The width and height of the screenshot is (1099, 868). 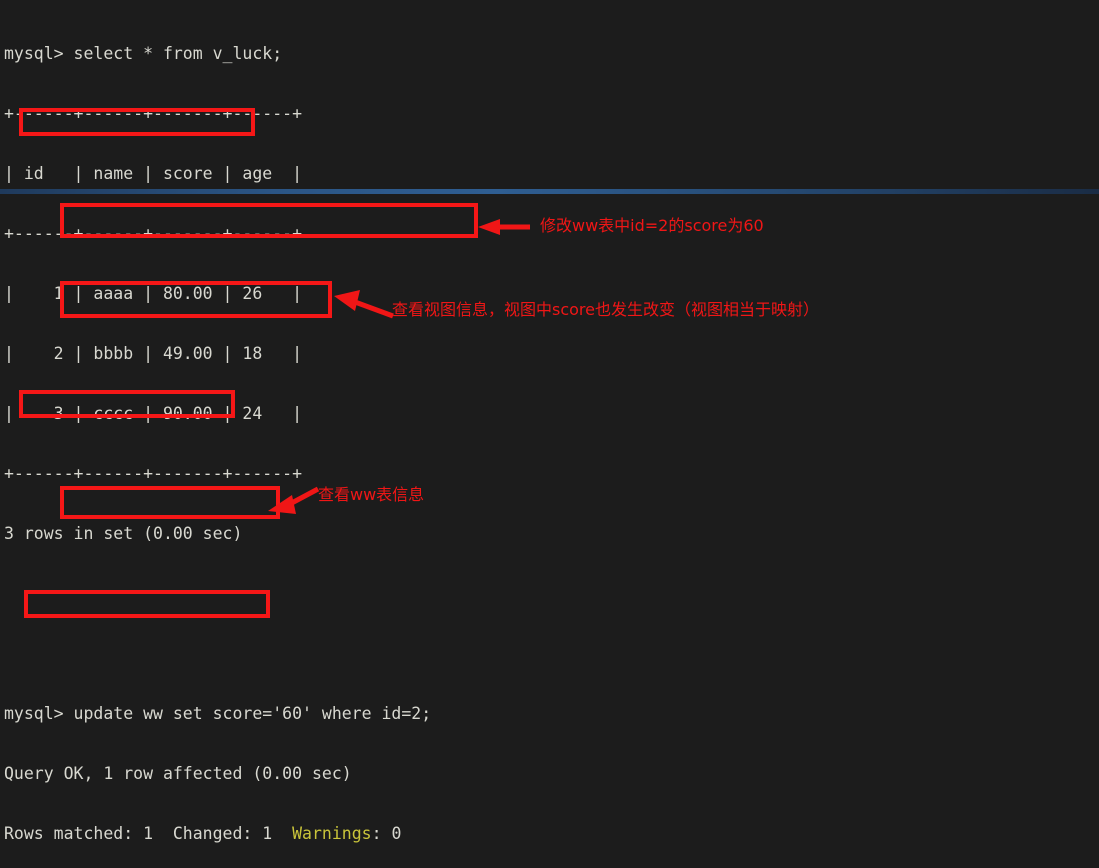 What do you see at coordinates (371, 494) in the screenshot?
I see `annotation-ww-note: 查看ww表信息` at bounding box center [371, 494].